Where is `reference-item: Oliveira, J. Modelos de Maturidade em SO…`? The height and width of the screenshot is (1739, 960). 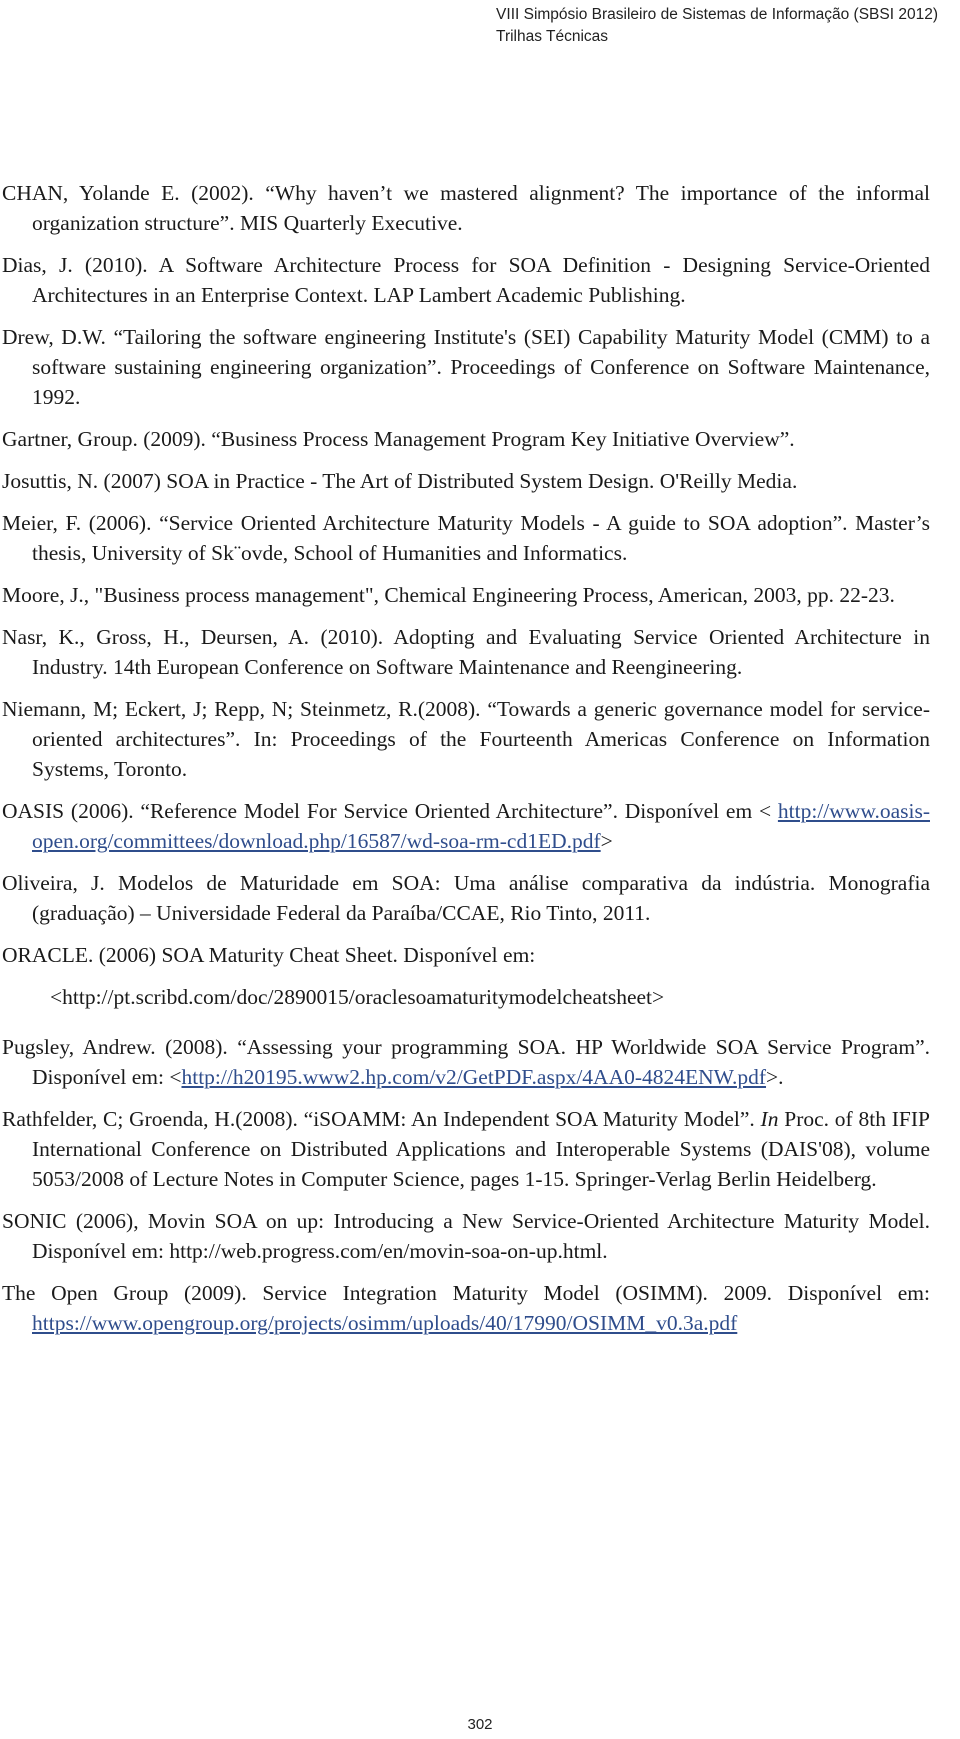
reference-item: Oliveira, J. Modelos de Maturidade em SO… is located at coordinates (466, 898).